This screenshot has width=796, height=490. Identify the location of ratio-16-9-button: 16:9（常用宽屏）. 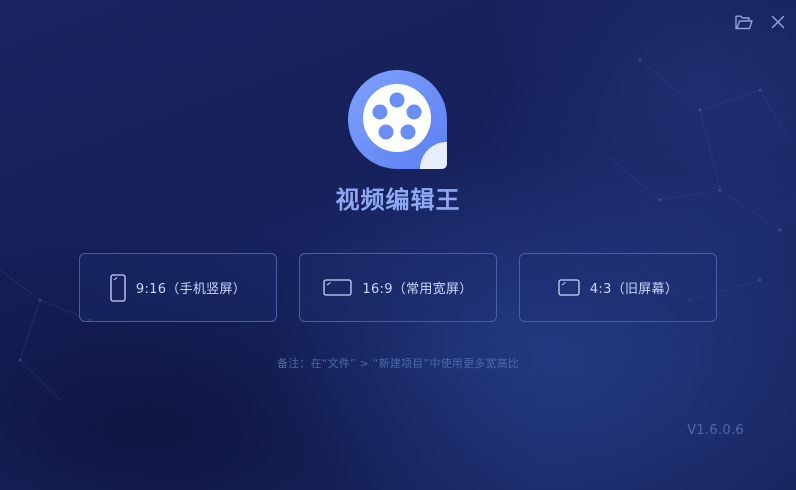
(398, 287).